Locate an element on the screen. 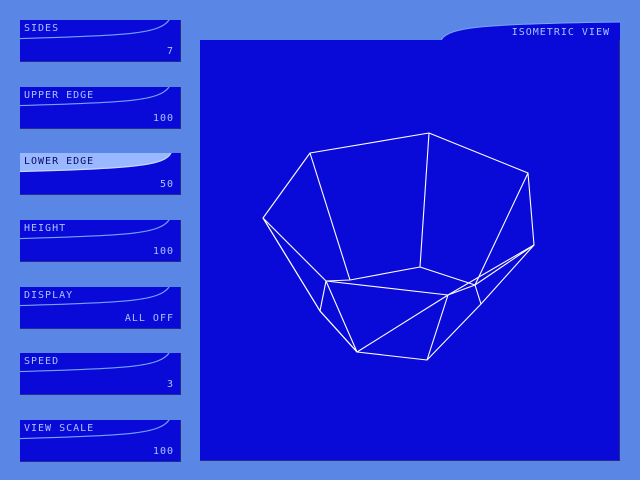 The height and width of the screenshot is (480, 640). panel-lower-edge: LOWER EDGE 50 is located at coordinates (100, 174).